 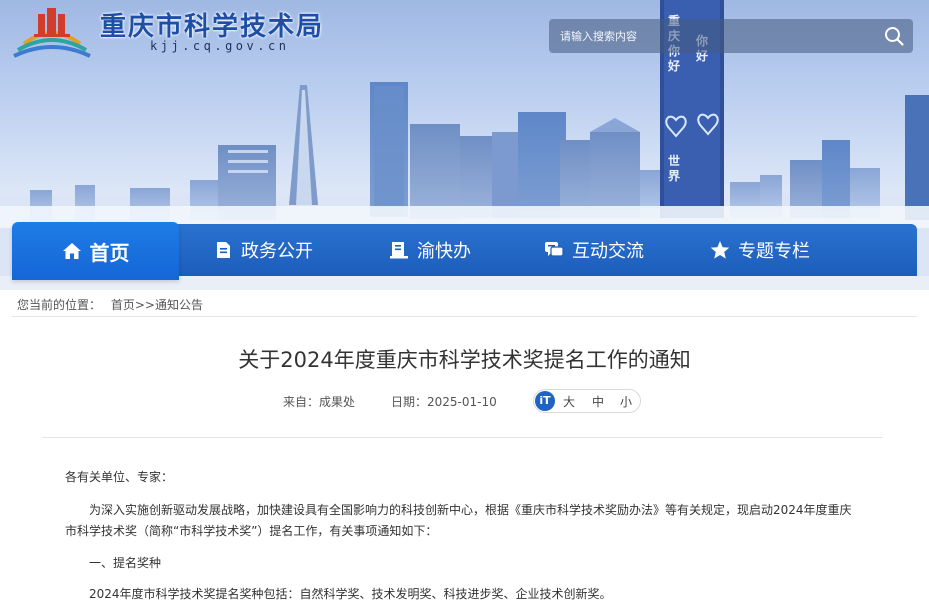 What do you see at coordinates (71, 251) in the screenshot?
I see `home-icon` at bounding box center [71, 251].